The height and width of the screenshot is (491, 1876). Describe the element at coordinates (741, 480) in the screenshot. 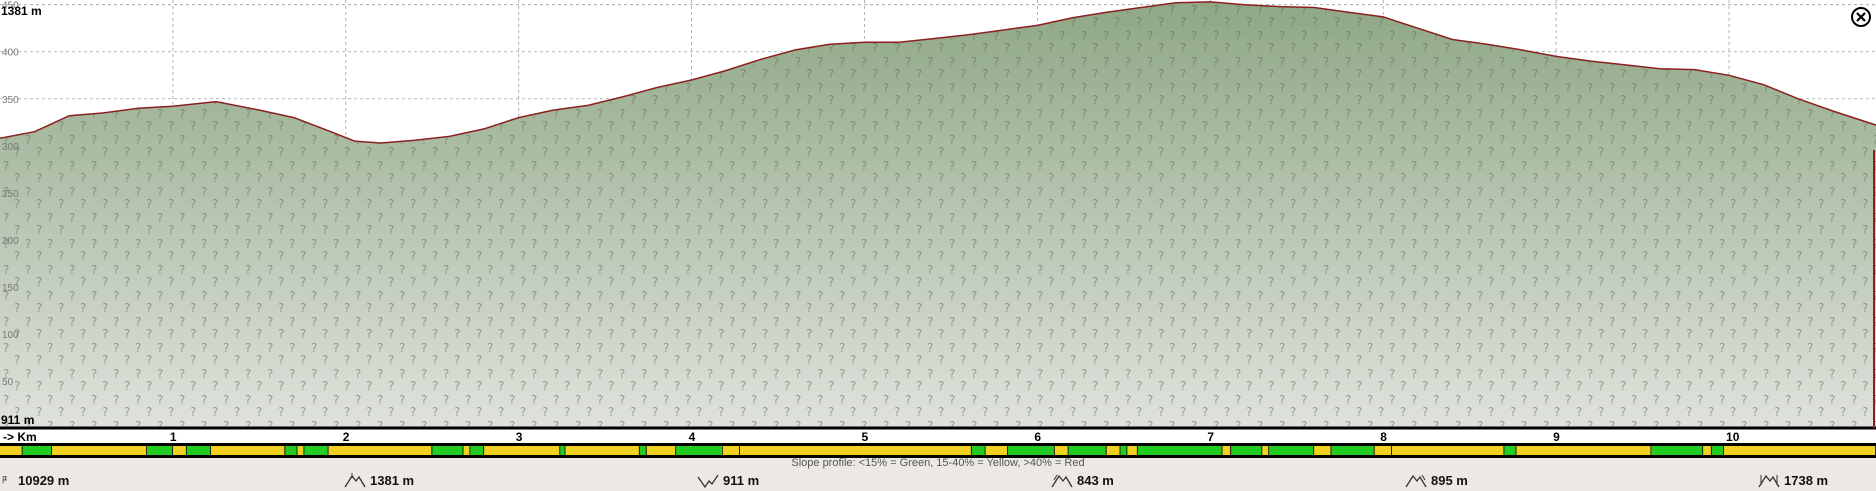

I see `min-elevation-value: 911 m` at that location.